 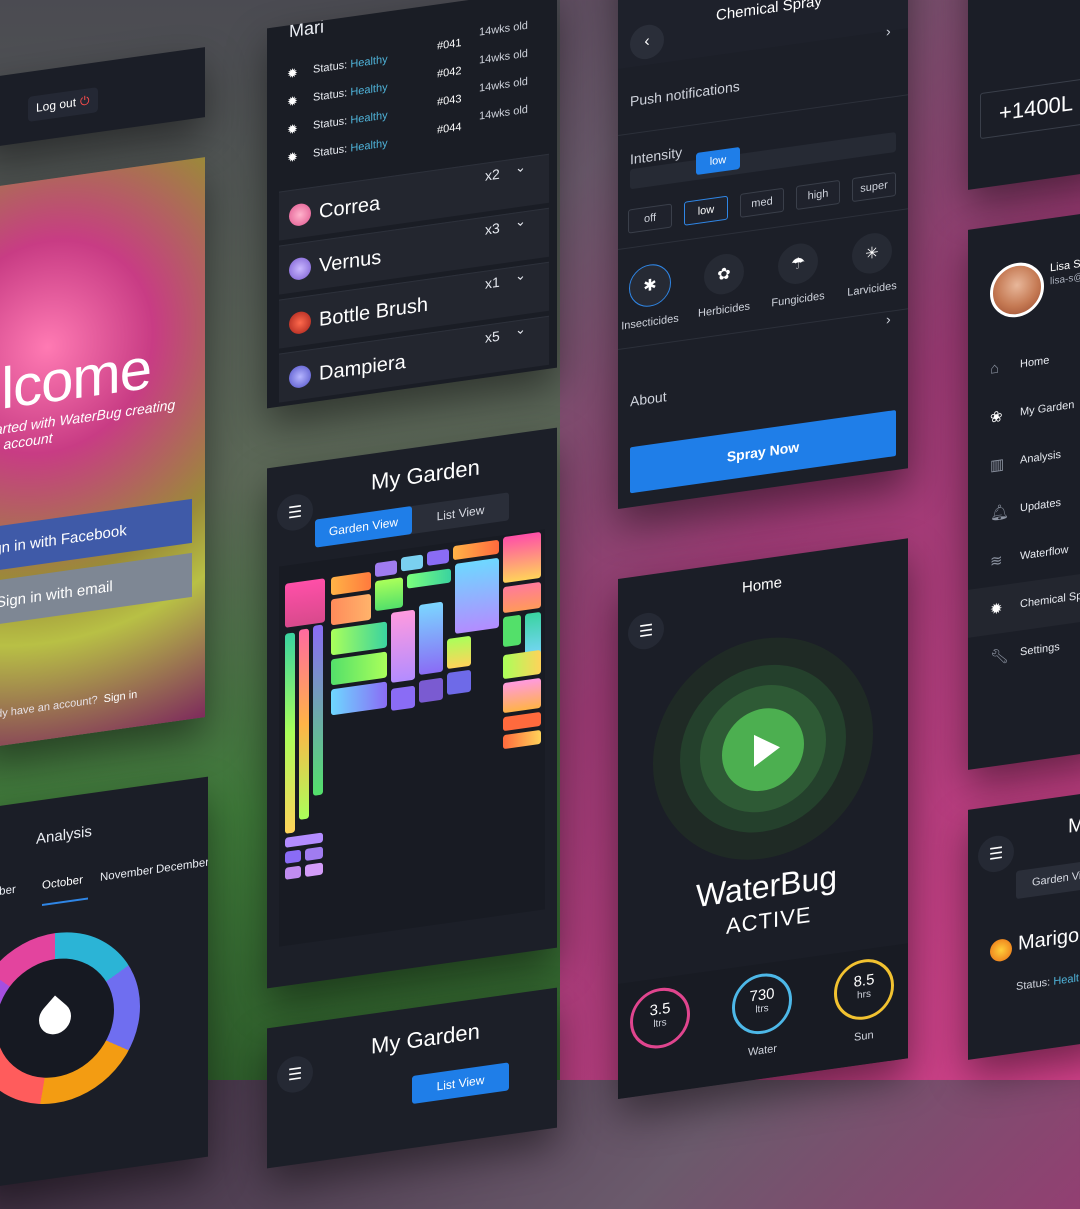 What do you see at coordinates (363, 526) in the screenshot?
I see `tab-garden-view: Garden View` at bounding box center [363, 526].